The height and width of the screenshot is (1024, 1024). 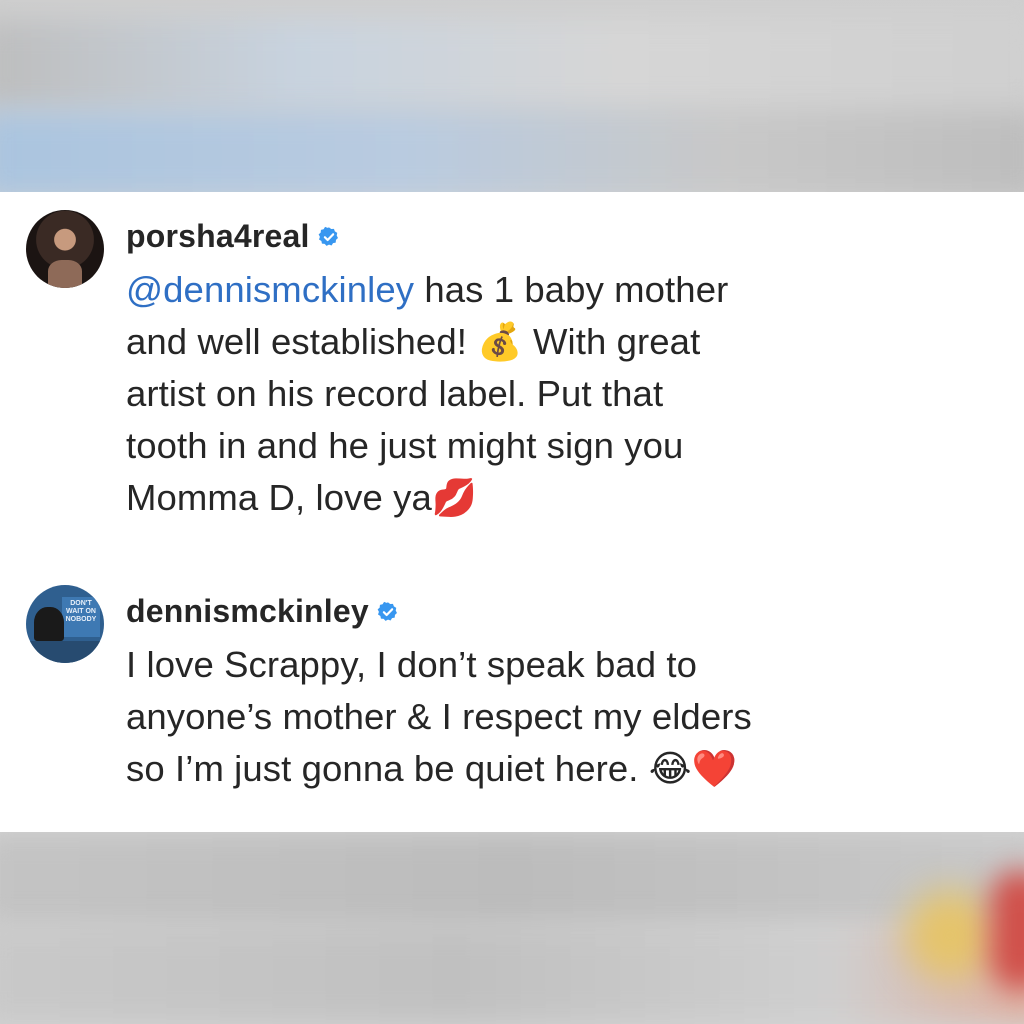 What do you see at coordinates (512, 880) in the screenshot?
I see `blurred-background-bottom` at bounding box center [512, 880].